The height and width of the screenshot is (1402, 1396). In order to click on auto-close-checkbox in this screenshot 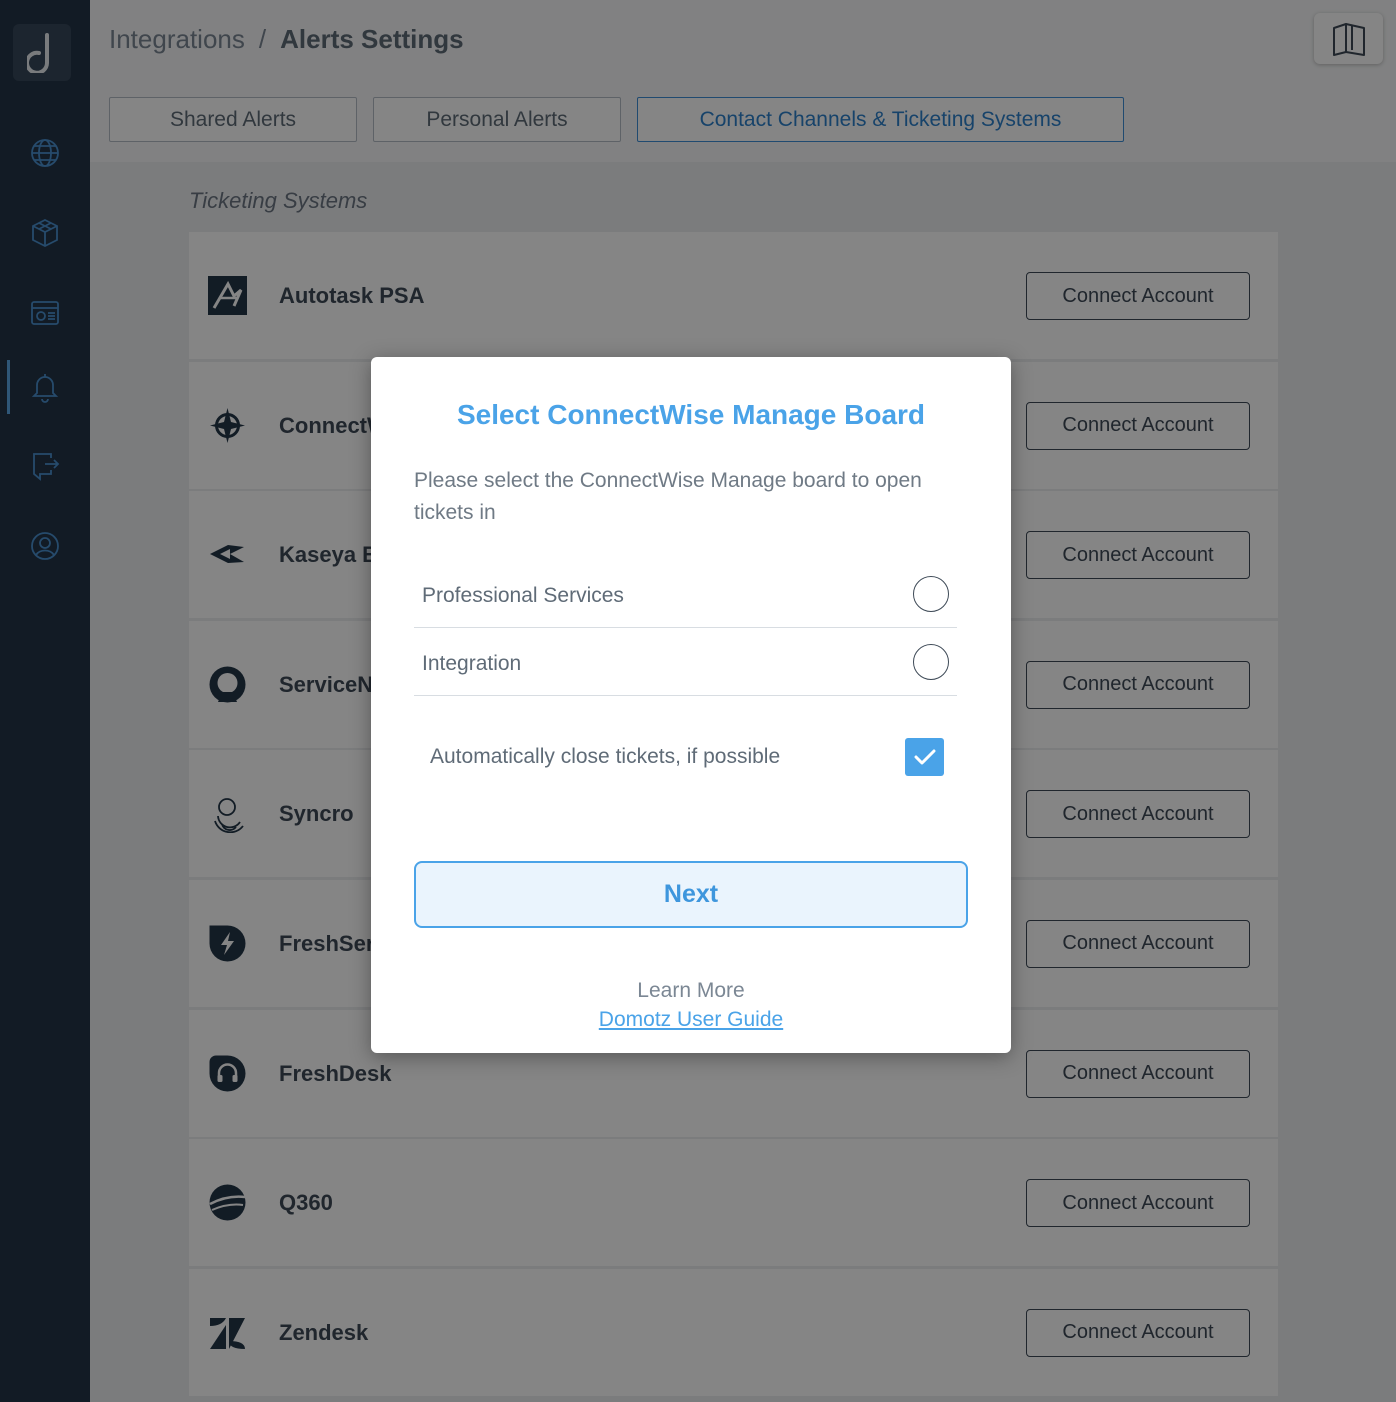, I will do `click(924, 757)`.